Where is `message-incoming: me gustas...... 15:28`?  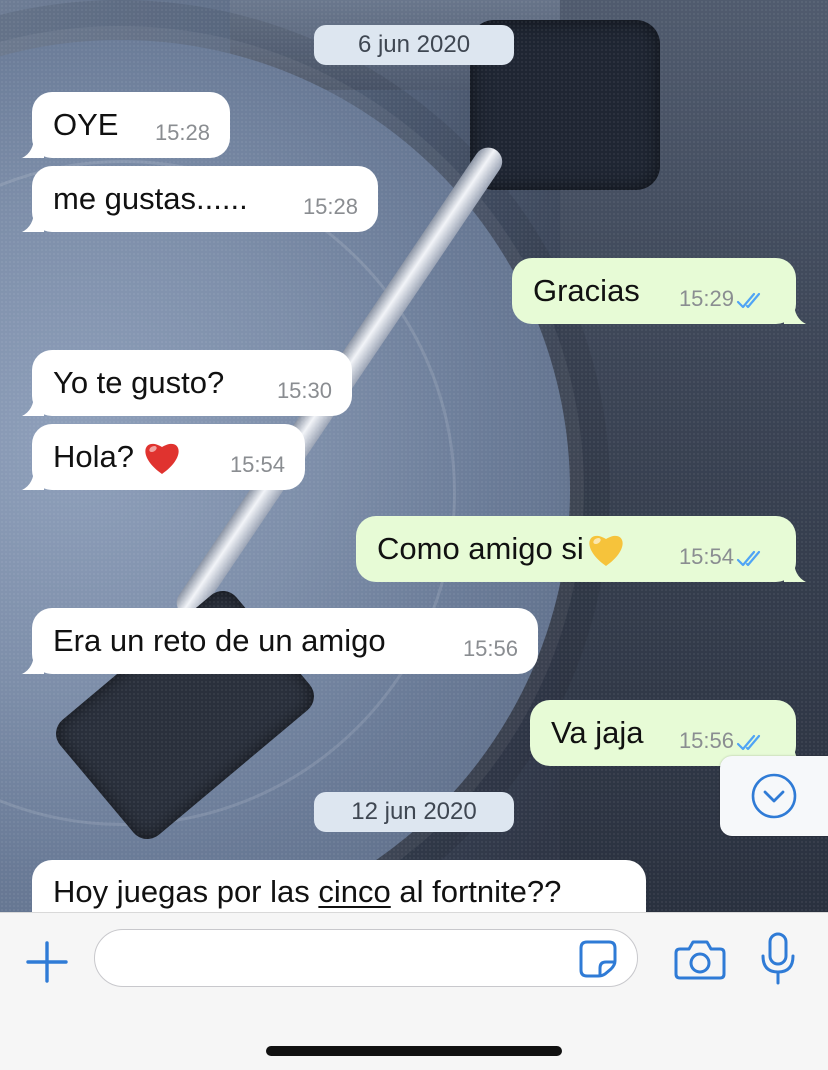
message-incoming: me gustas...... 15:28 is located at coordinates (200, 199).